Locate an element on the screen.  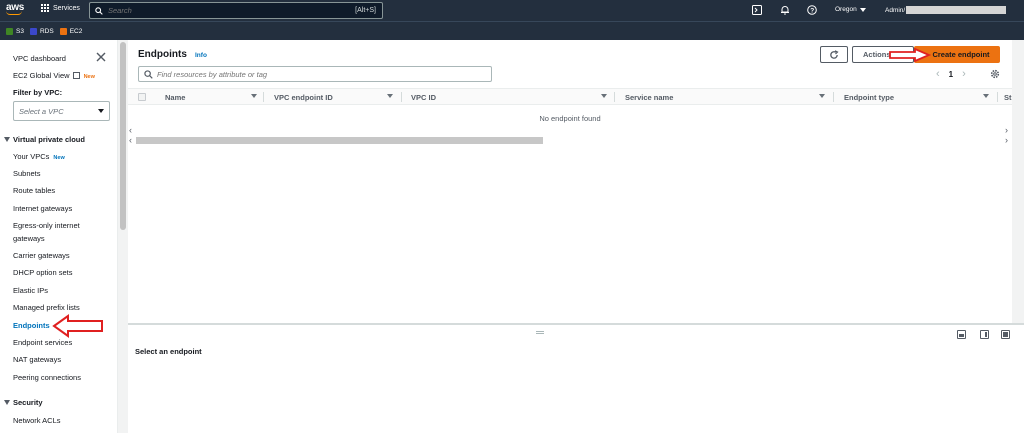
info-link: Info is located at coordinates (201, 55).